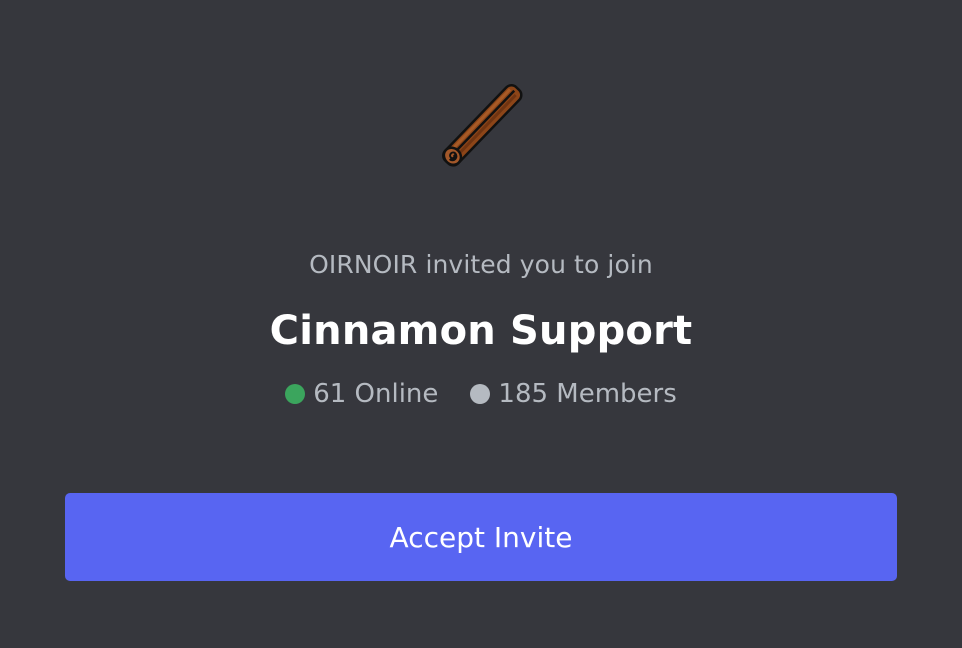  Describe the element at coordinates (295, 394) in the screenshot. I see `online-dot-icon` at that location.